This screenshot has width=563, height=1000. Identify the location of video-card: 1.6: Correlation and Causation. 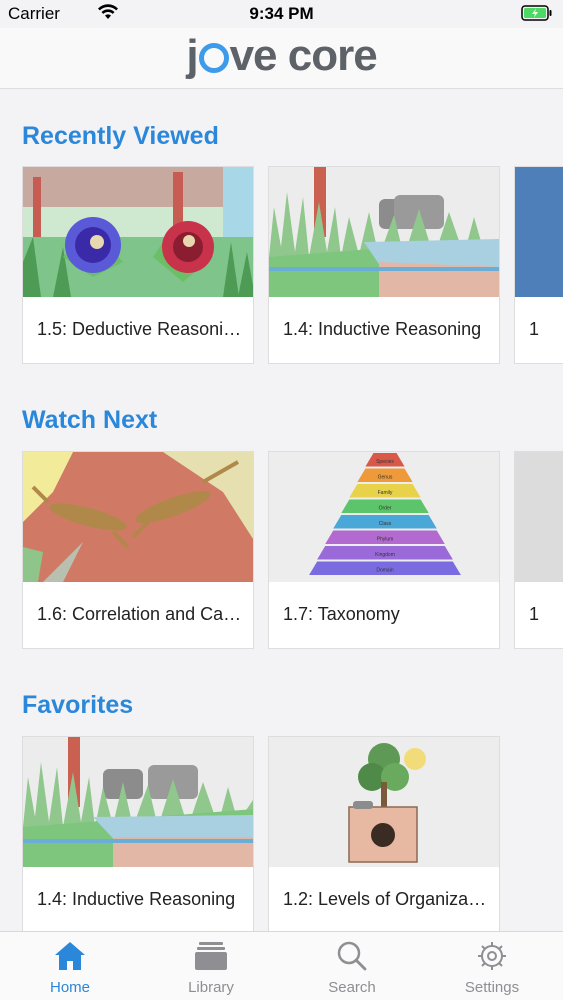
(138, 550).